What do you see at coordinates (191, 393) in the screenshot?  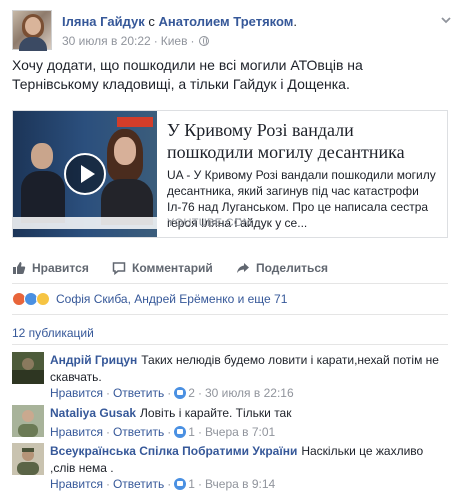 I see `comment-like-count: 2` at bounding box center [191, 393].